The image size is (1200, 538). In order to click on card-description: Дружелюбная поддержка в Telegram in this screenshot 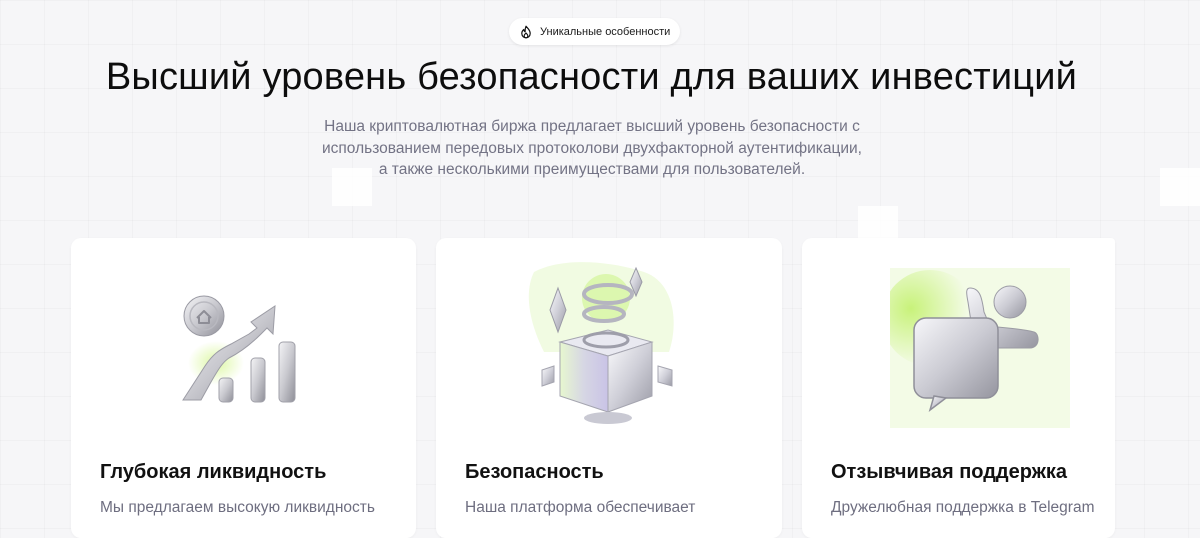, I will do `click(963, 507)`.